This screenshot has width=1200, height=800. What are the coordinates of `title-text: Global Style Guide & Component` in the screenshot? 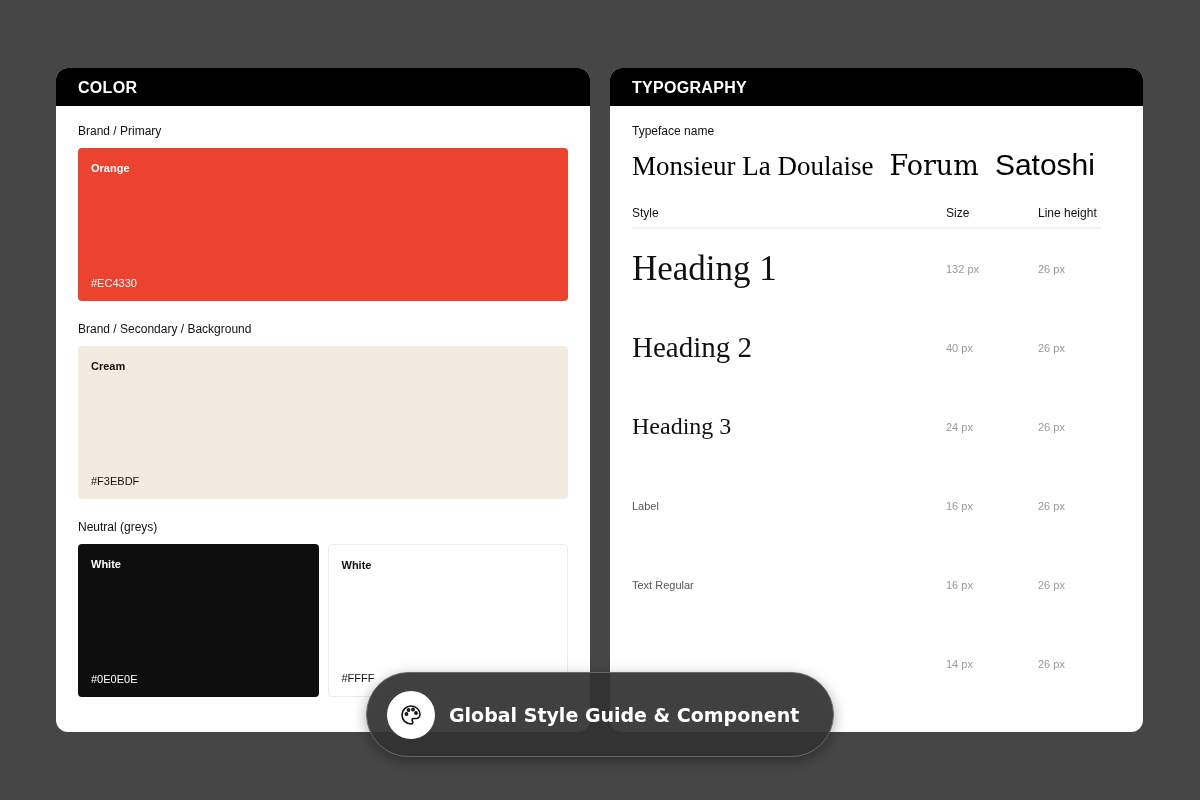 It's located at (624, 714).